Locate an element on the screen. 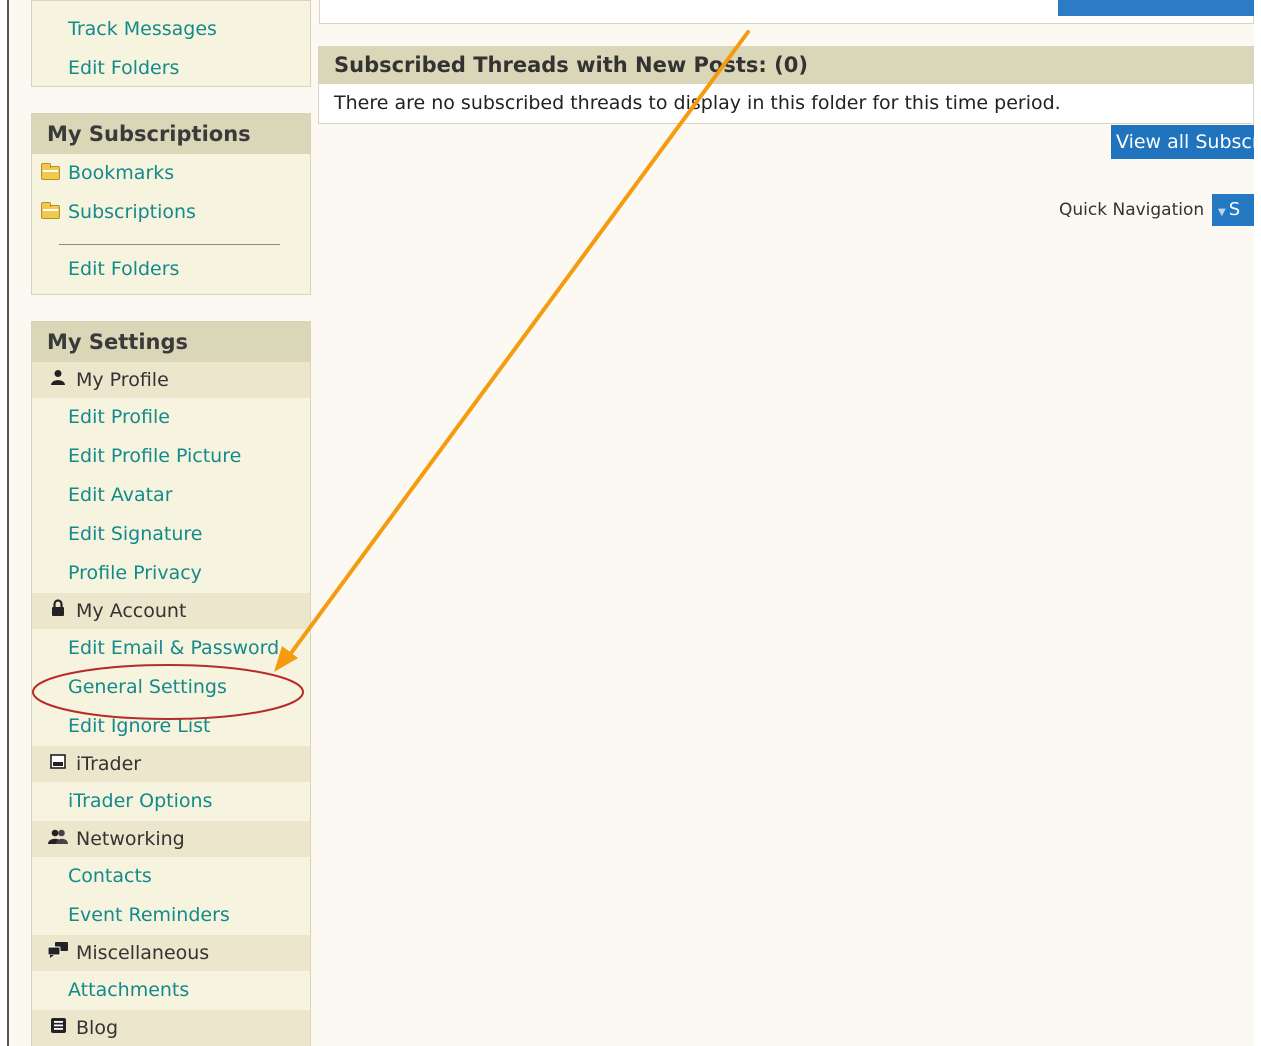 The width and height of the screenshot is (1261, 1046). user-icon is located at coordinates (58, 380).